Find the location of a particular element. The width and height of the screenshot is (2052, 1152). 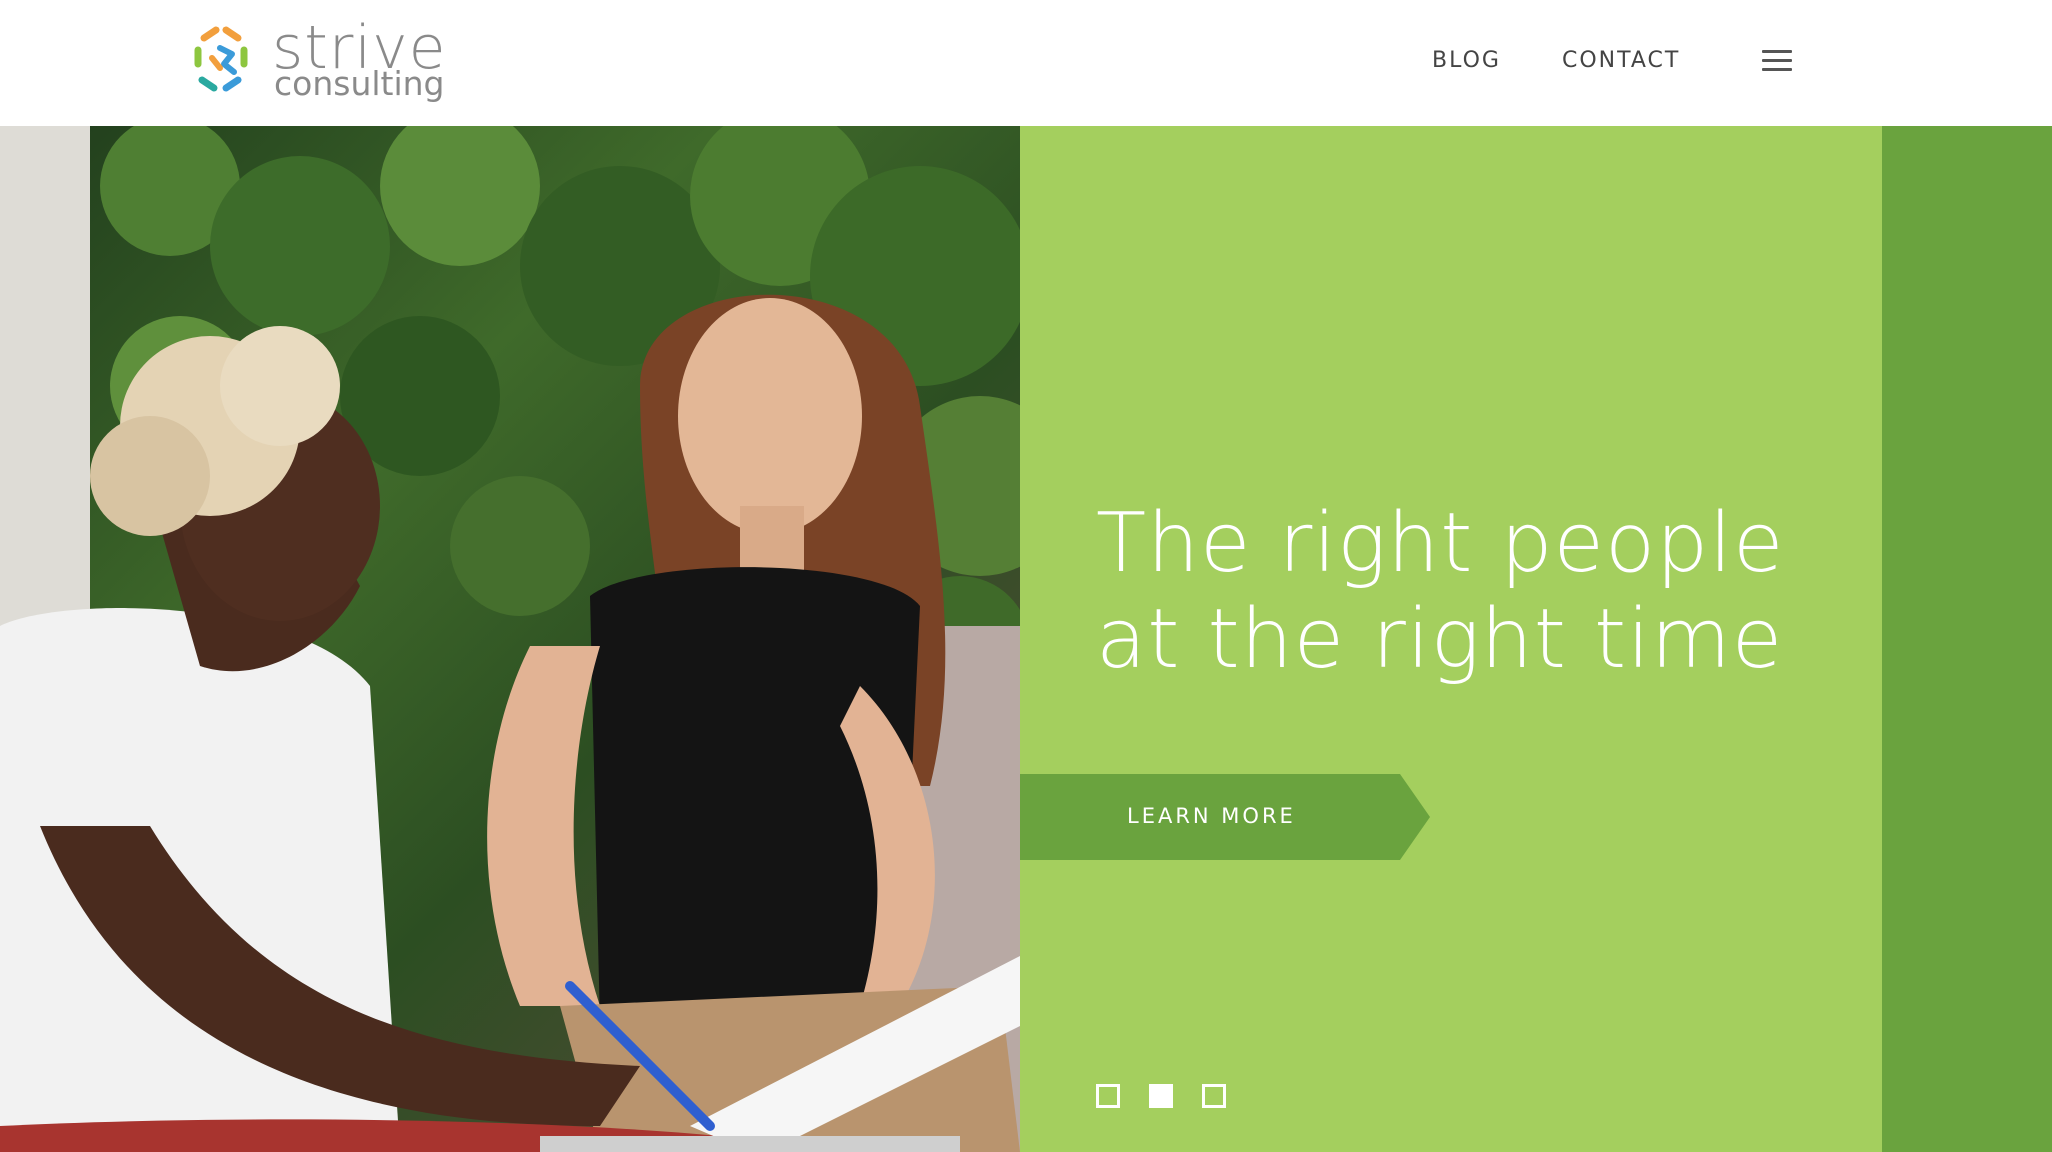

hamburger-icon-middle-bar is located at coordinates (1777, 60).